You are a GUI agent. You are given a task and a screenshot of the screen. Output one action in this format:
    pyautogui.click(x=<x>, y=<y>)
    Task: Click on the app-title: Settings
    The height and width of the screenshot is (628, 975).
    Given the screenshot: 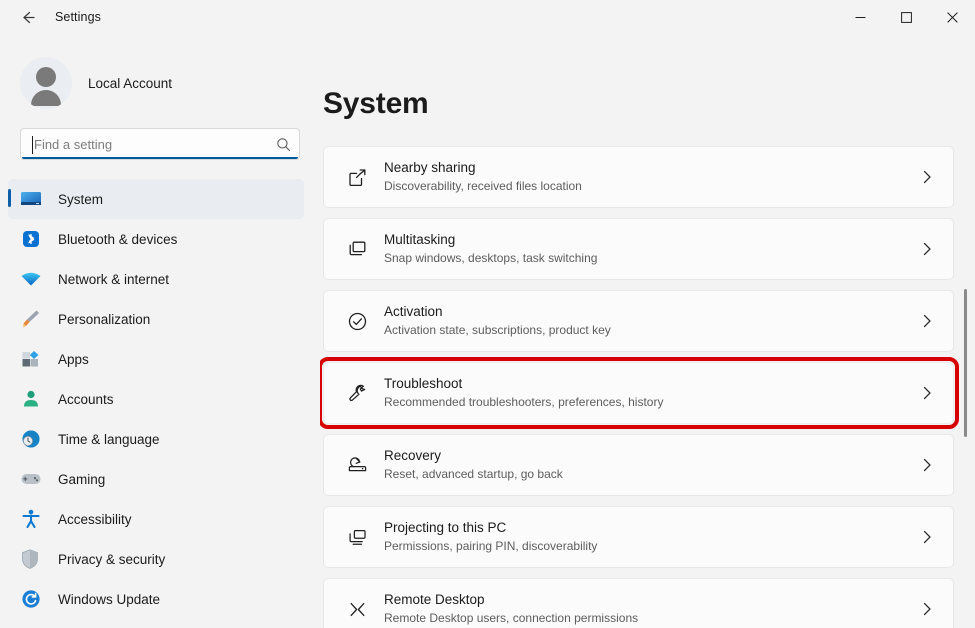 What is the action you would take?
    pyautogui.click(x=78, y=17)
    